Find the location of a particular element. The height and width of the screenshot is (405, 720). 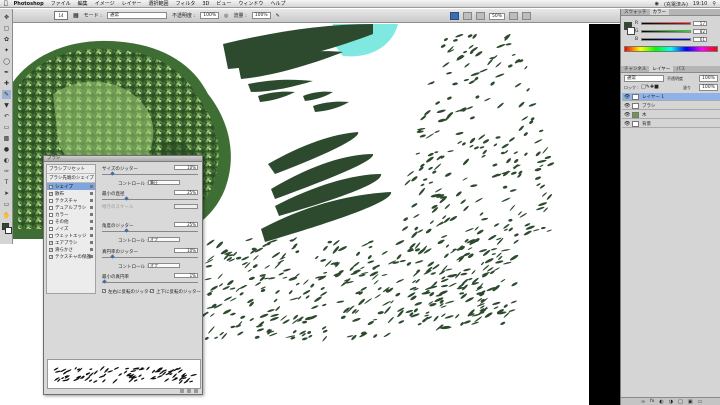

menu-file: ファイル is located at coordinates (61, 3).